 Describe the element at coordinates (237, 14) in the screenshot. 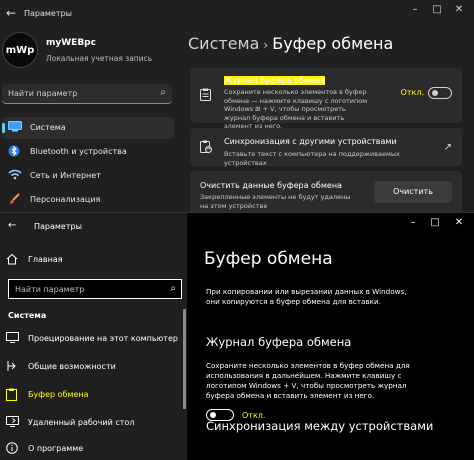

I see `title-bar: ← Параметры – □ ✕` at that location.